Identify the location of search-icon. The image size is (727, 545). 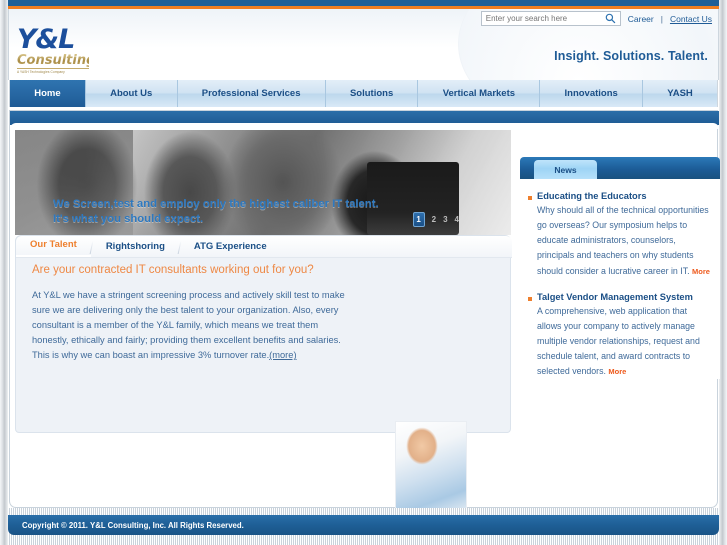
(610, 18).